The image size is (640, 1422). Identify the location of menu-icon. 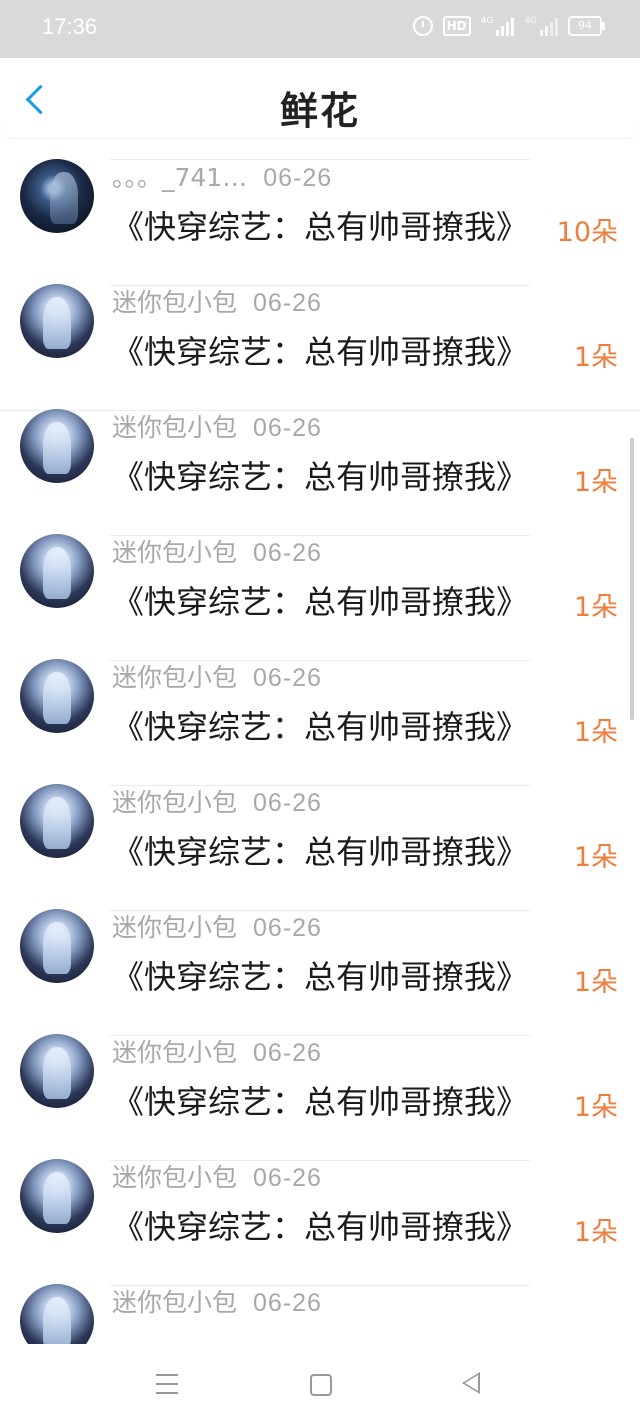
(167, 1384).